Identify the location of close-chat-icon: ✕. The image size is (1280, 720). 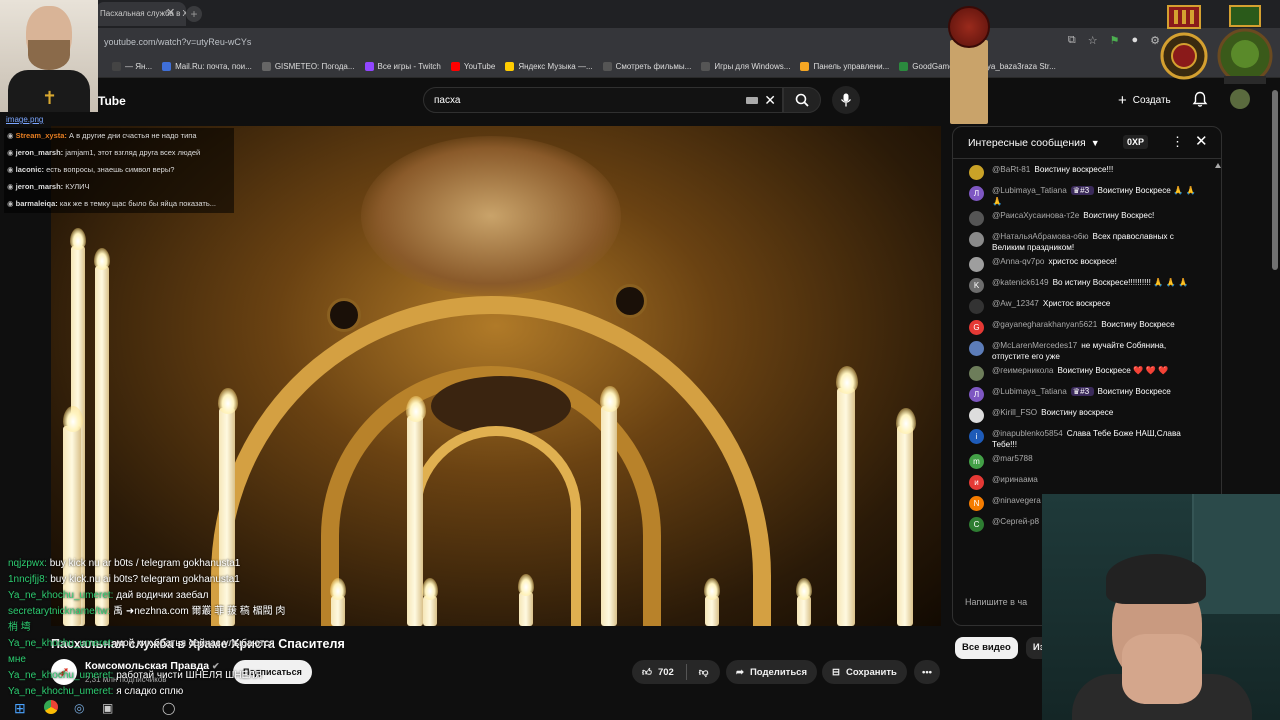
(1201, 141).